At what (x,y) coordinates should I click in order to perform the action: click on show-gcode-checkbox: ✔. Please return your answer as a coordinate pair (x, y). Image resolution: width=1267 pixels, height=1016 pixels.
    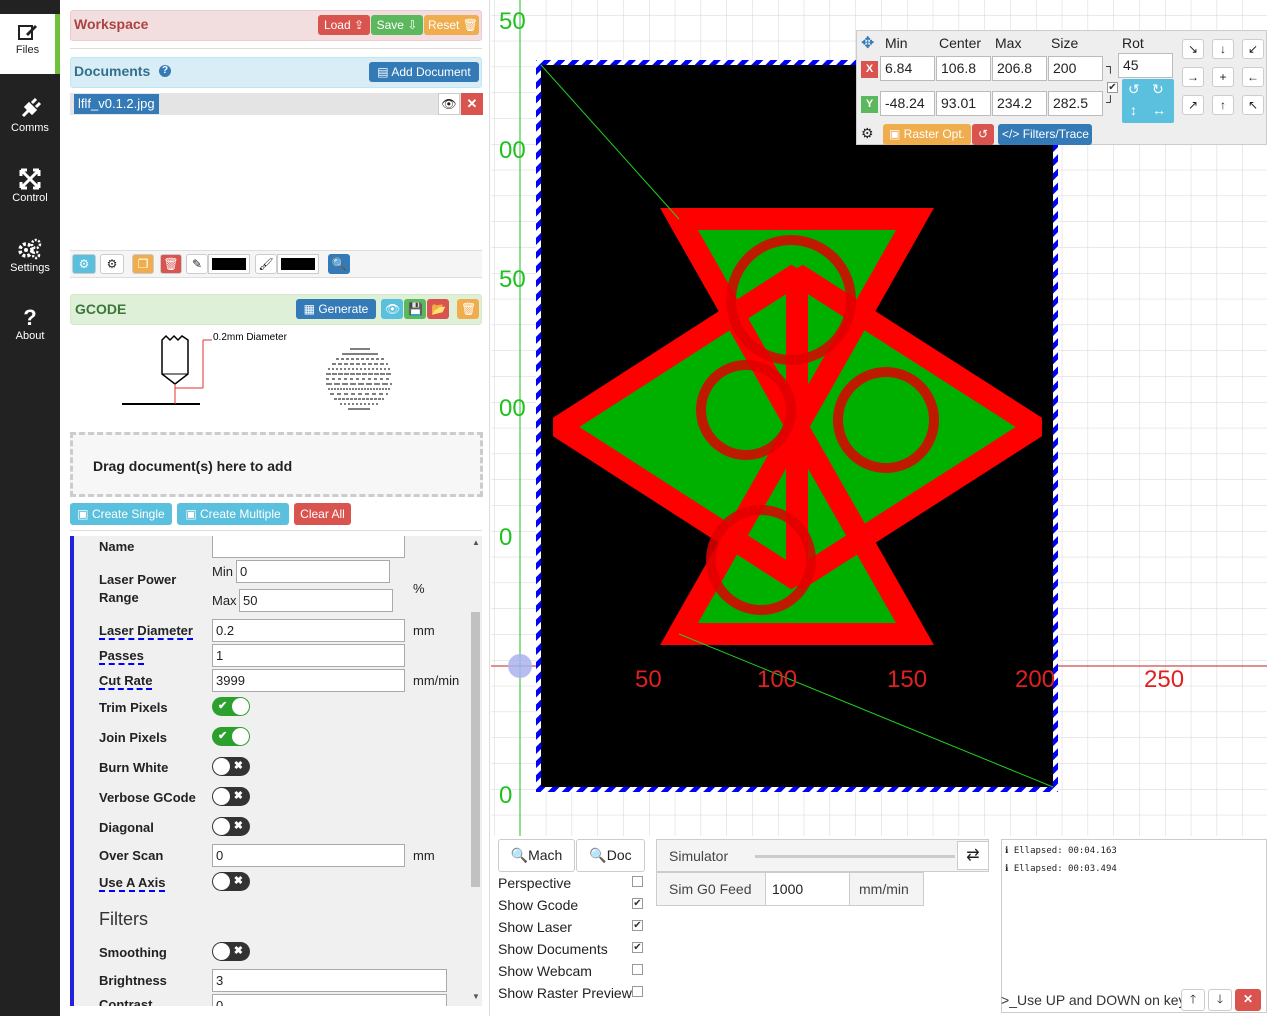
    Looking at the image, I should click on (637, 903).